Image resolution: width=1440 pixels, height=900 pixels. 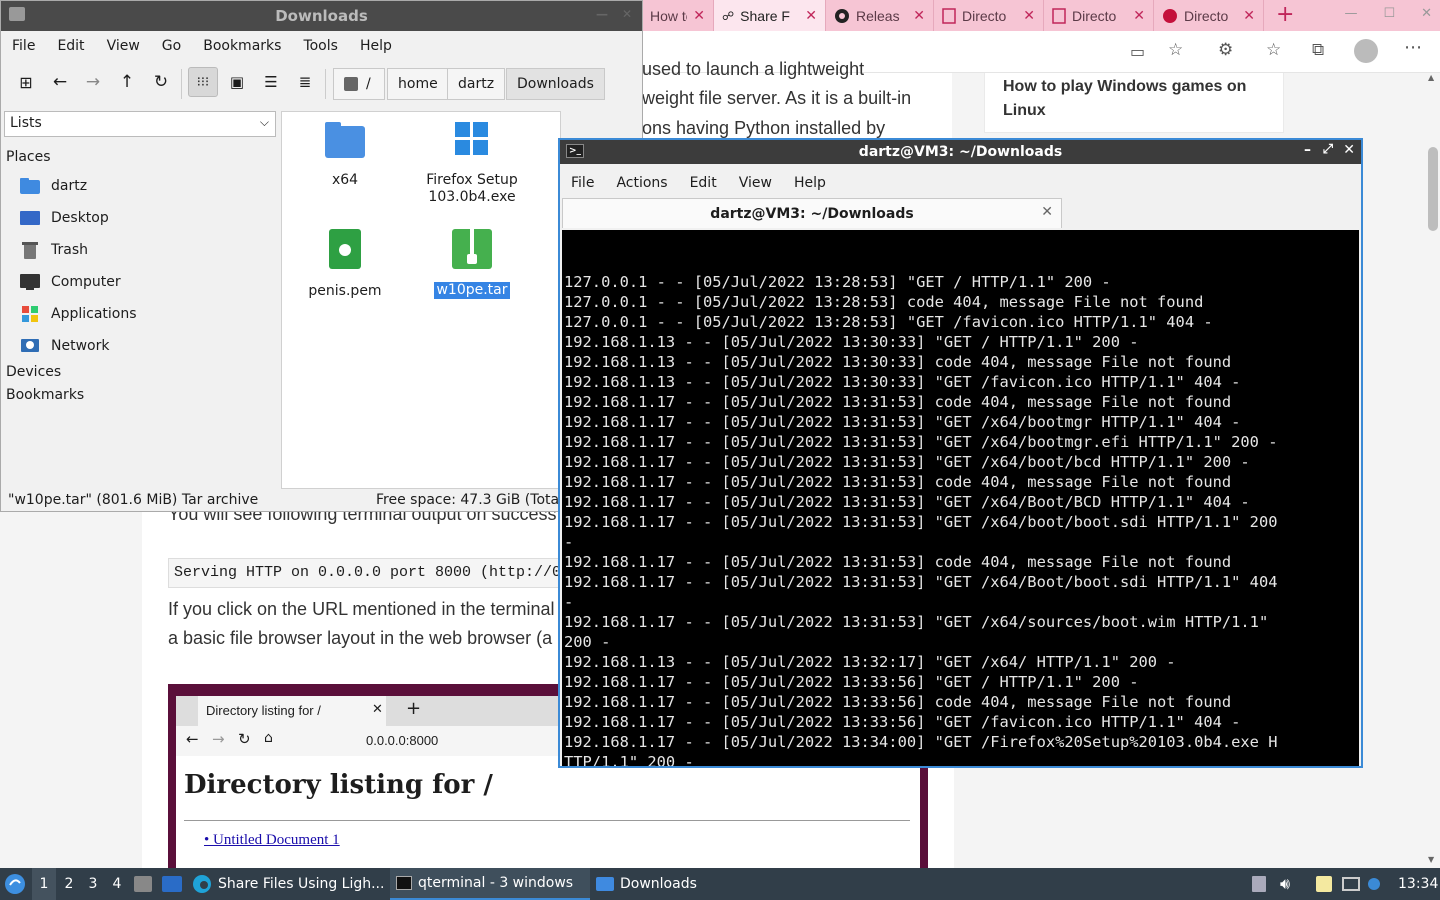 I want to click on scroll-down-icon: ▼, so click(x=1431, y=859).